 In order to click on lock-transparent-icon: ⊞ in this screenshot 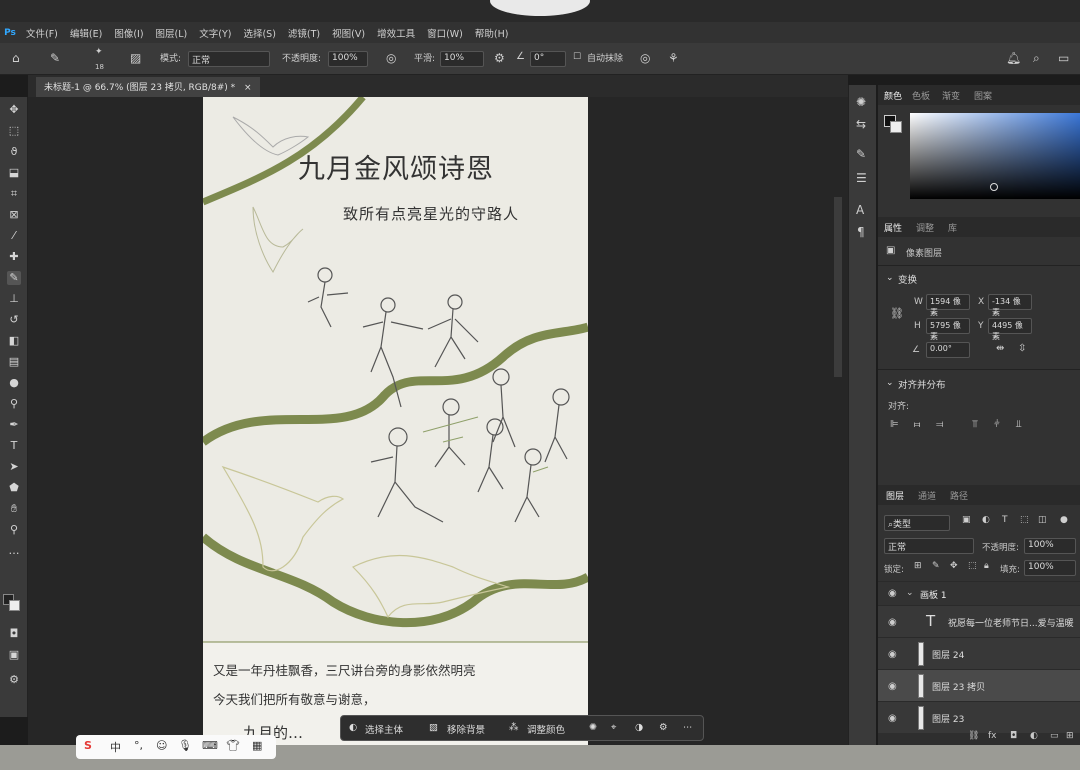, I will do `click(918, 566)`.